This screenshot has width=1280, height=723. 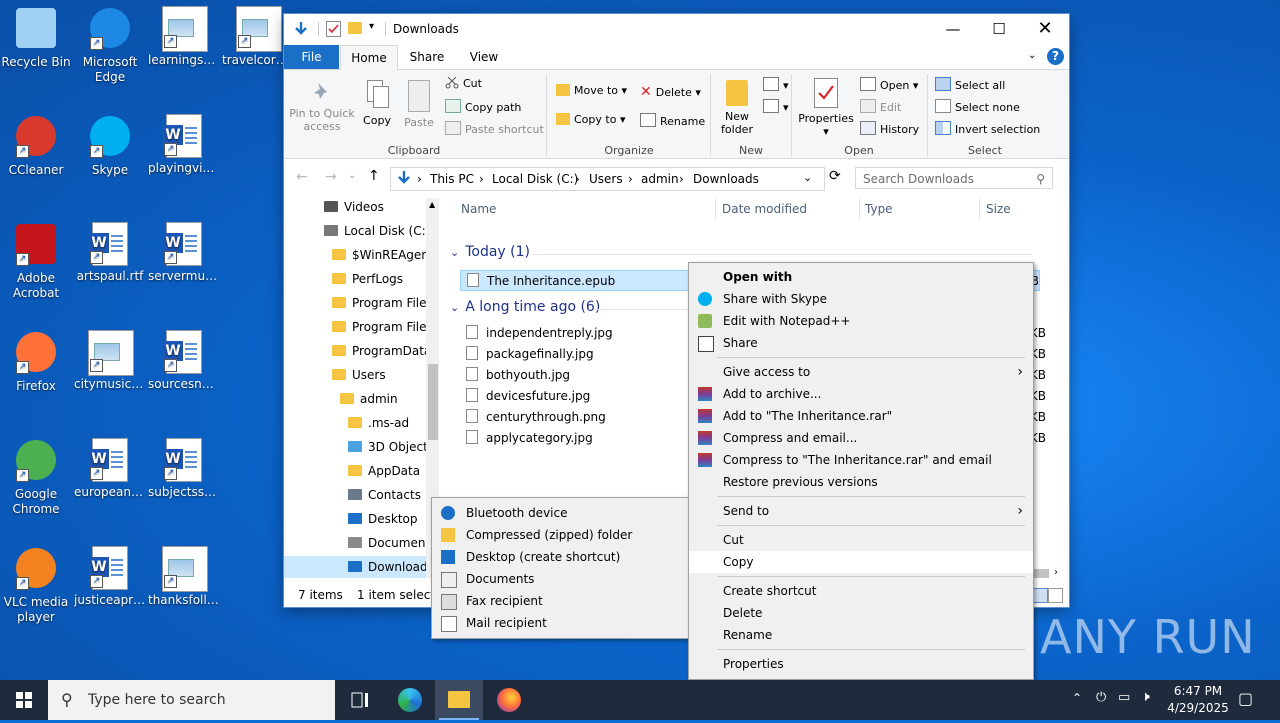 What do you see at coordinates (433, 402) in the screenshot?
I see `nav-scrollbar-thumb` at bounding box center [433, 402].